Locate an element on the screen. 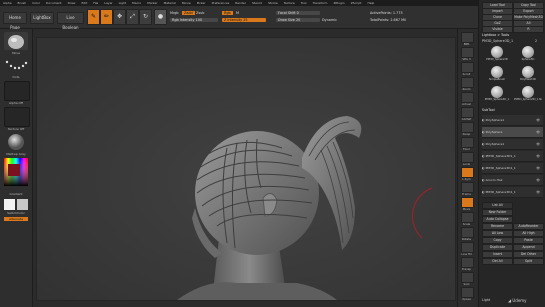  menu-item-document: Document is located at coordinates (54, 3).